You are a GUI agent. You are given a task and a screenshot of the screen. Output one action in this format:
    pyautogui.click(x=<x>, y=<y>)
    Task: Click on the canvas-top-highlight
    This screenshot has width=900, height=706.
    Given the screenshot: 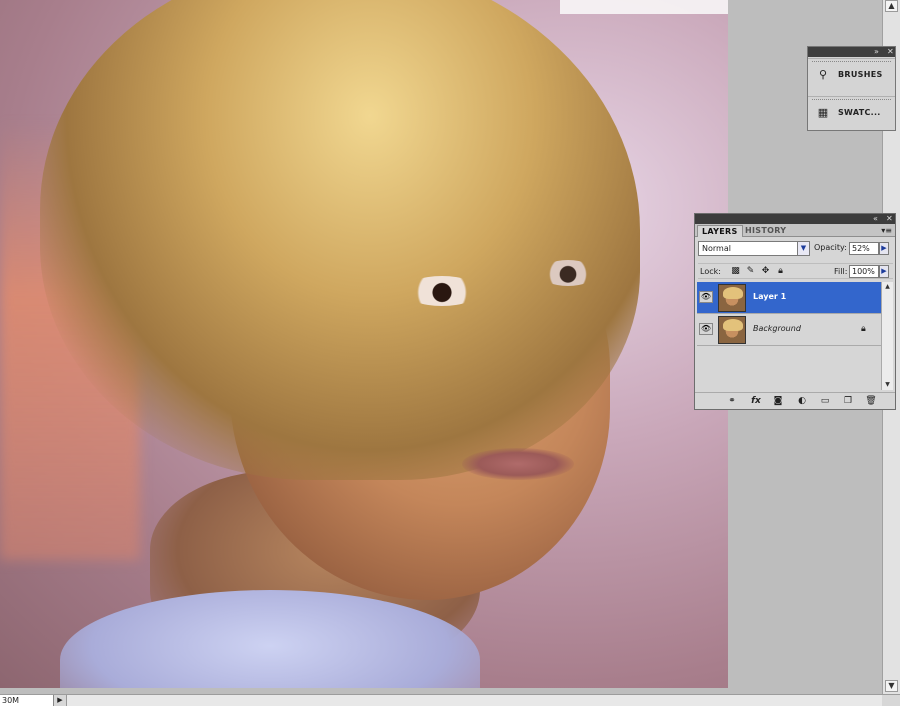 What is the action you would take?
    pyautogui.click(x=644, y=7)
    